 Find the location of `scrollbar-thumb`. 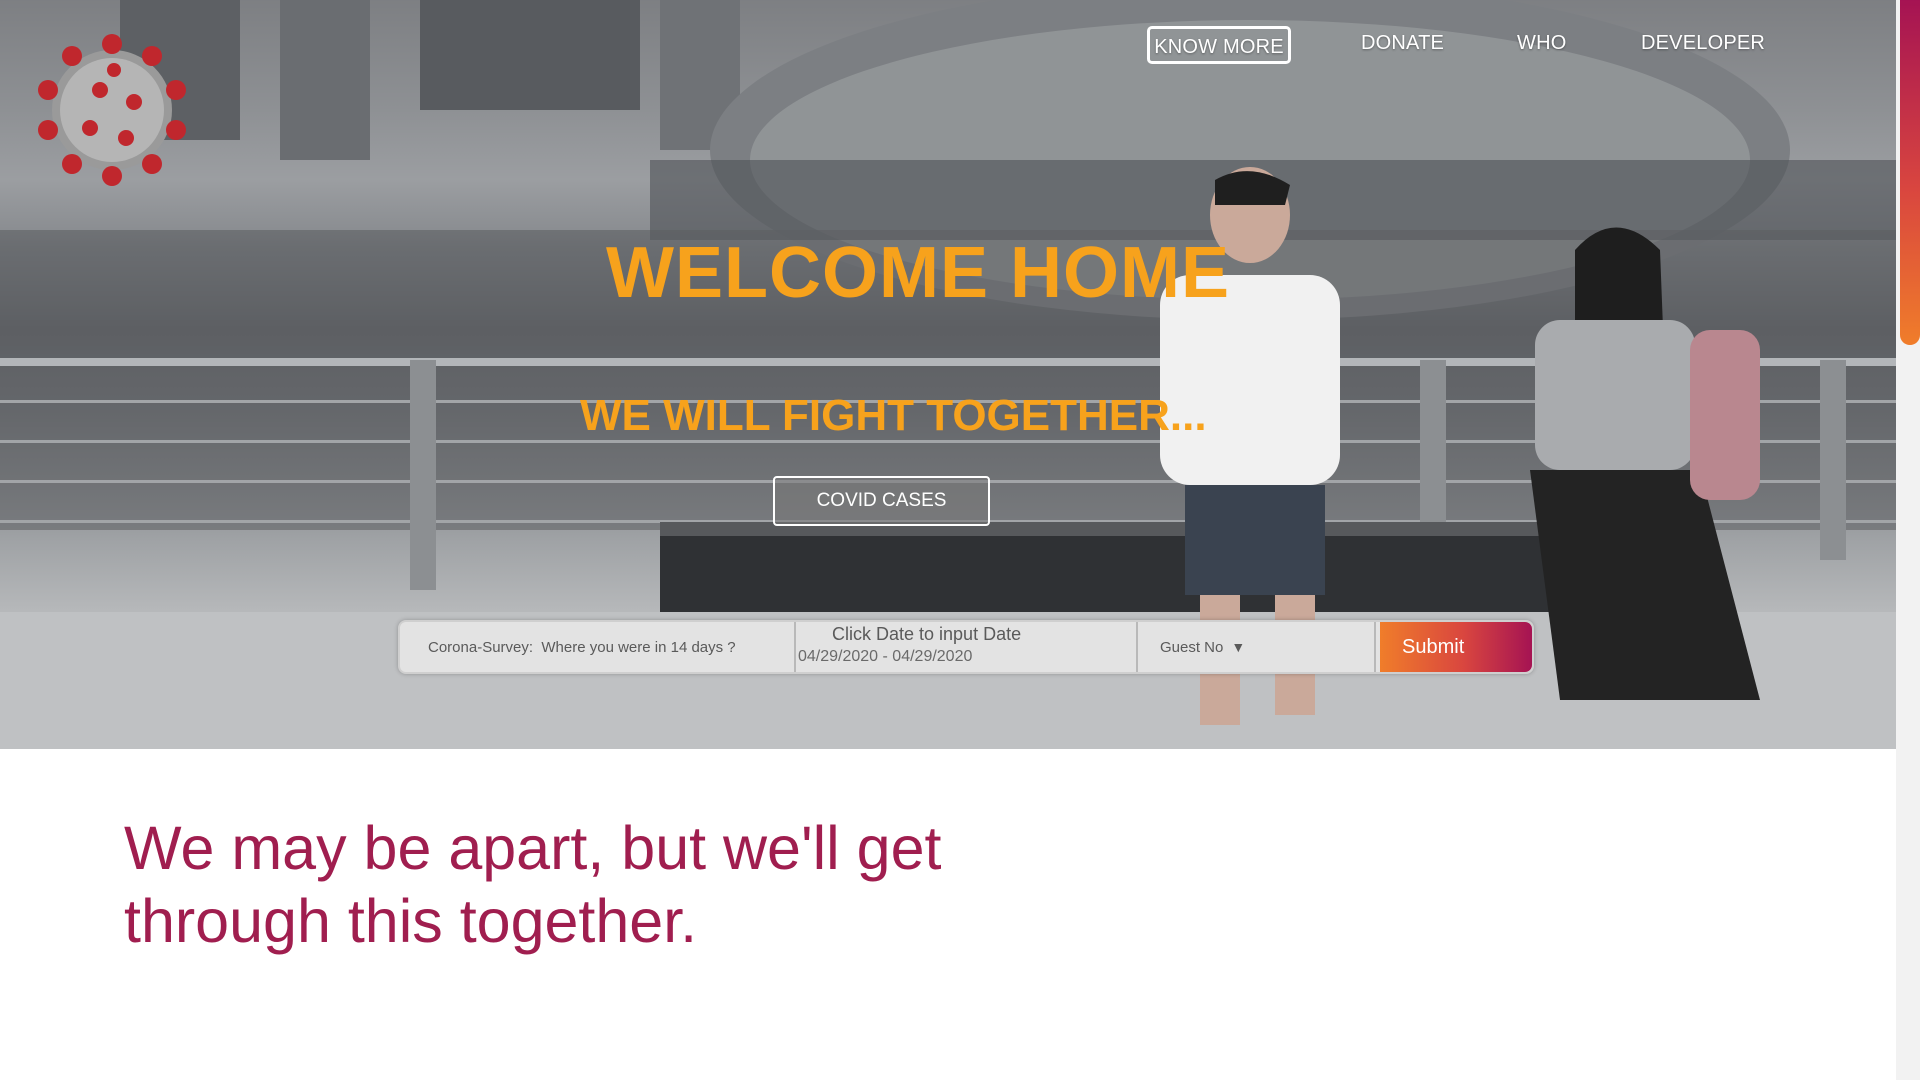

scrollbar-thumb is located at coordinates (1910, 172).